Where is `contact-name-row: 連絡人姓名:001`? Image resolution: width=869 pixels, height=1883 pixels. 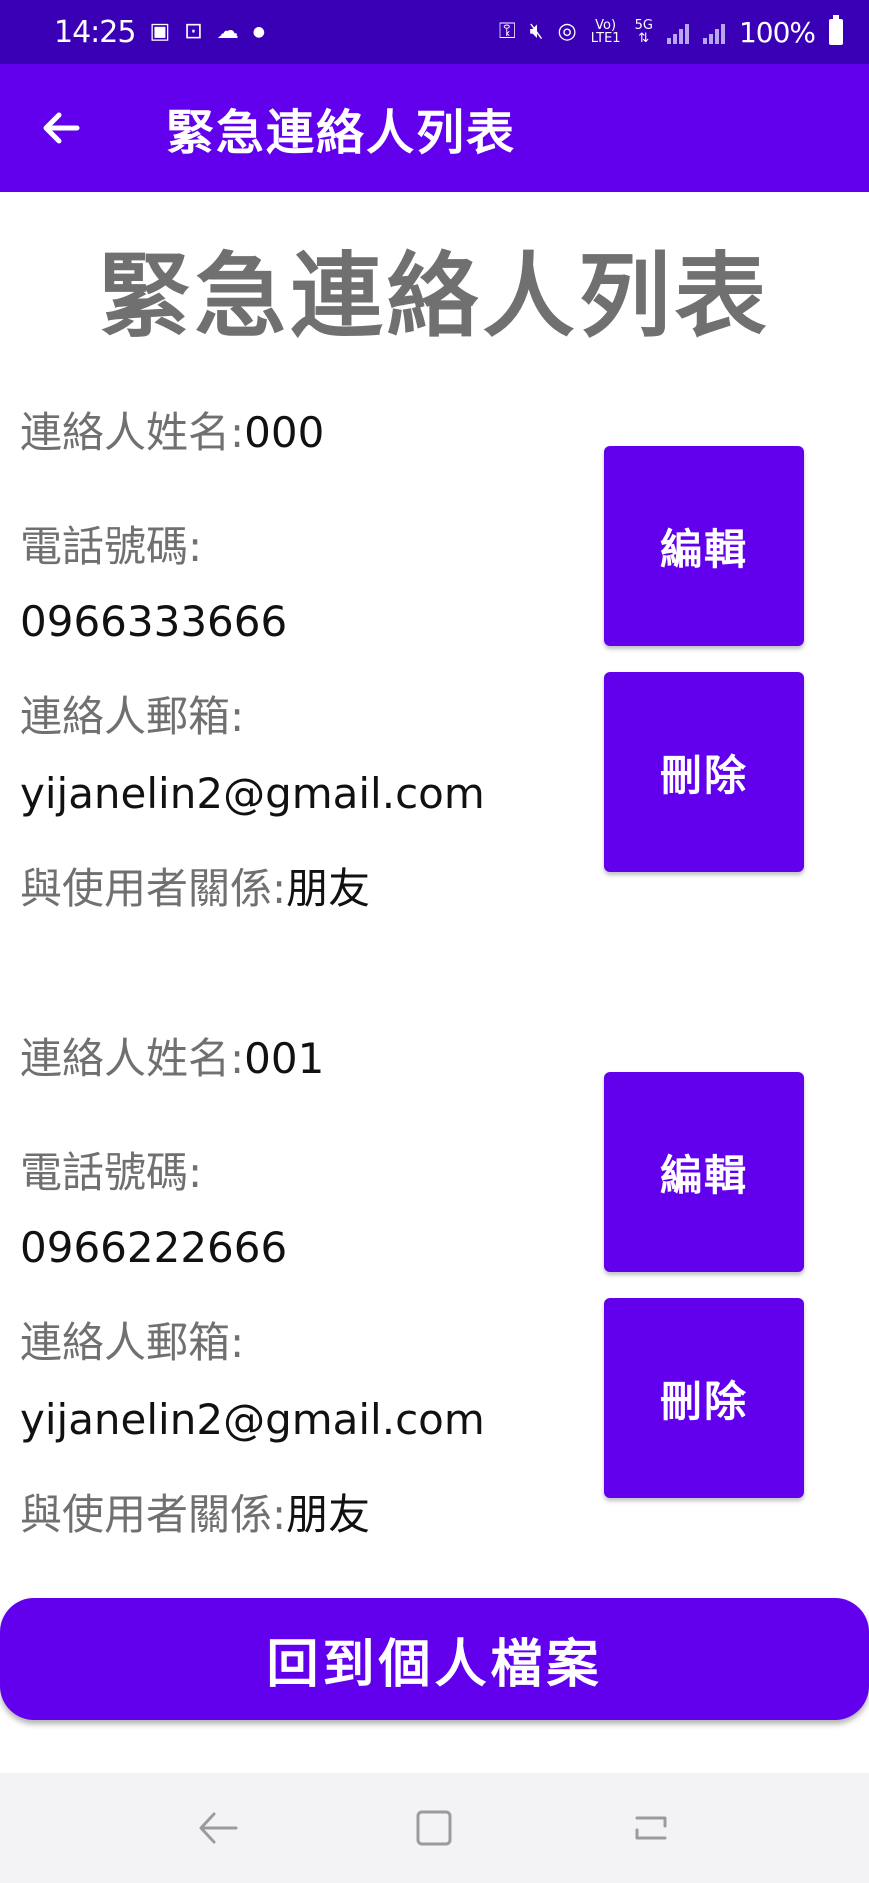
contact-name-row: 連絡人姓名:001 is located at coordinates (172, 1055).